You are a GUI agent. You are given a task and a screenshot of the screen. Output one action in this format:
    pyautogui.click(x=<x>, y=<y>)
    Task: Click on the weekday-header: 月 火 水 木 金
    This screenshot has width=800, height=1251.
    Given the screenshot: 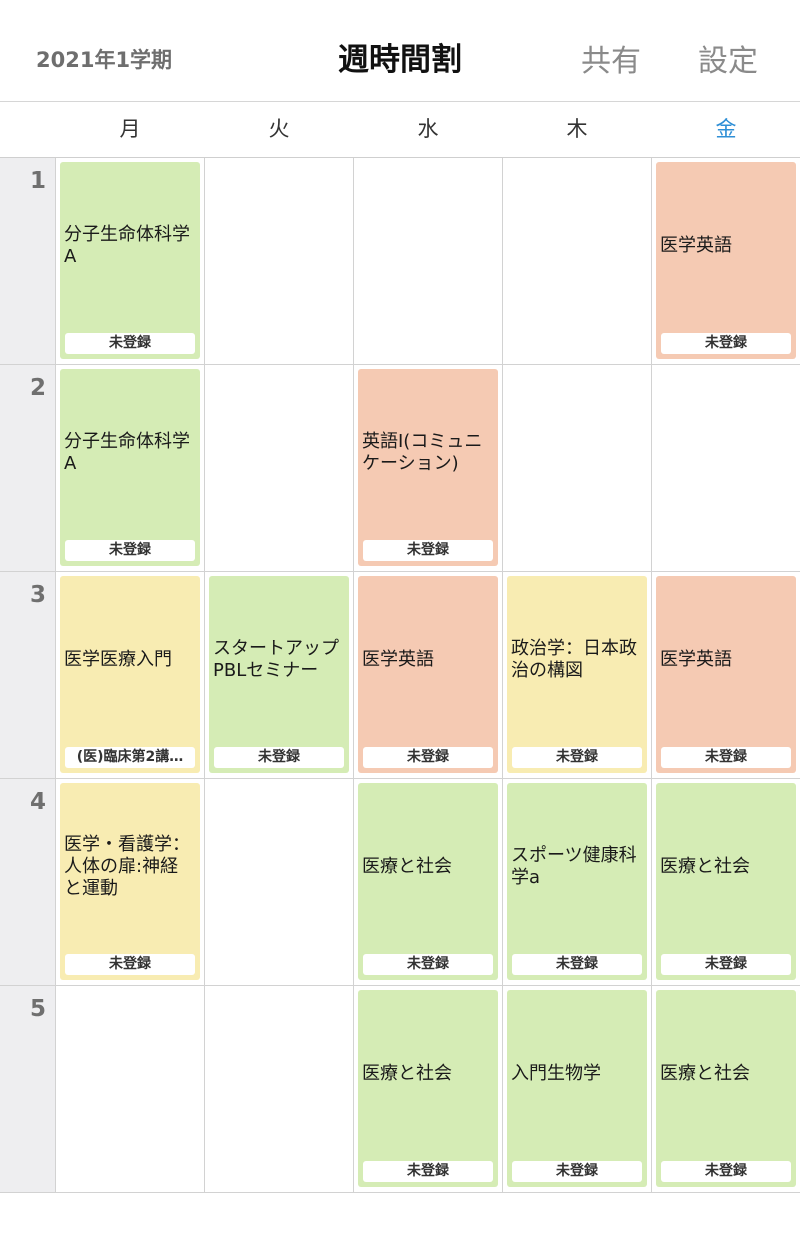 What is the action you would take?
    pyautogui.click(x=400, y=130)
    